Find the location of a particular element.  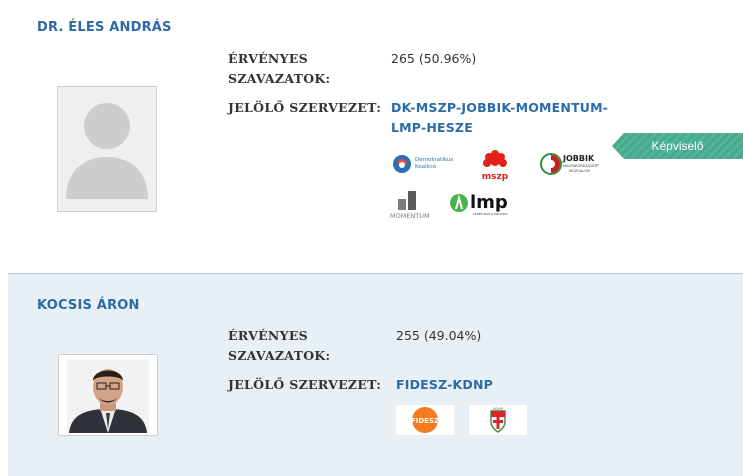

fidesz-logo: FIDESZ is located at coordinates (425, 420).